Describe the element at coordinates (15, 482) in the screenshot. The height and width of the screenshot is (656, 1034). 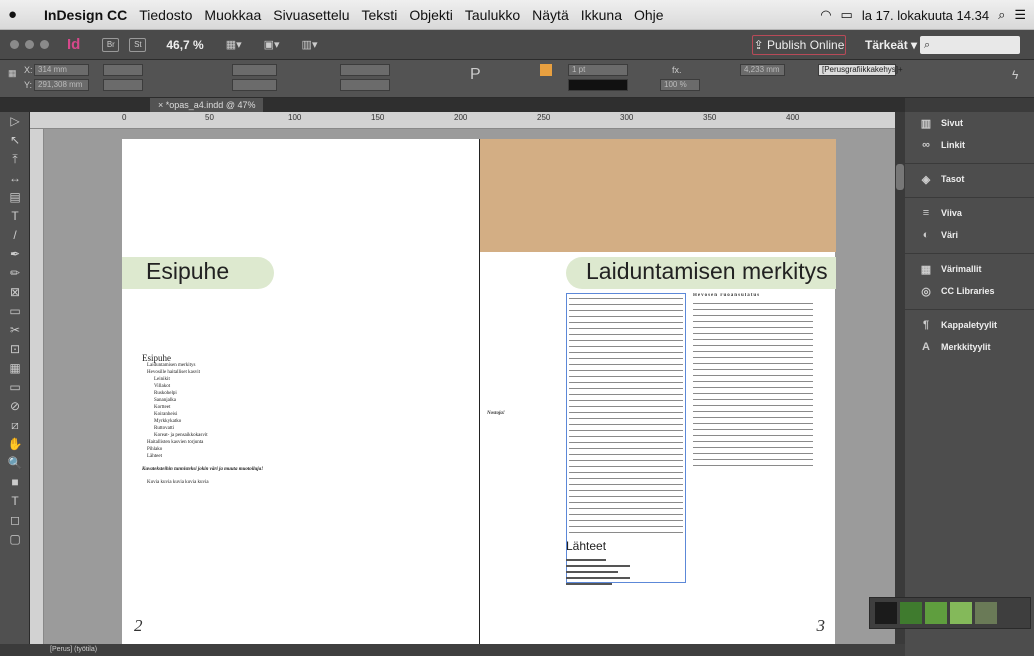
I see `tool-19-icon: ■` at that location.